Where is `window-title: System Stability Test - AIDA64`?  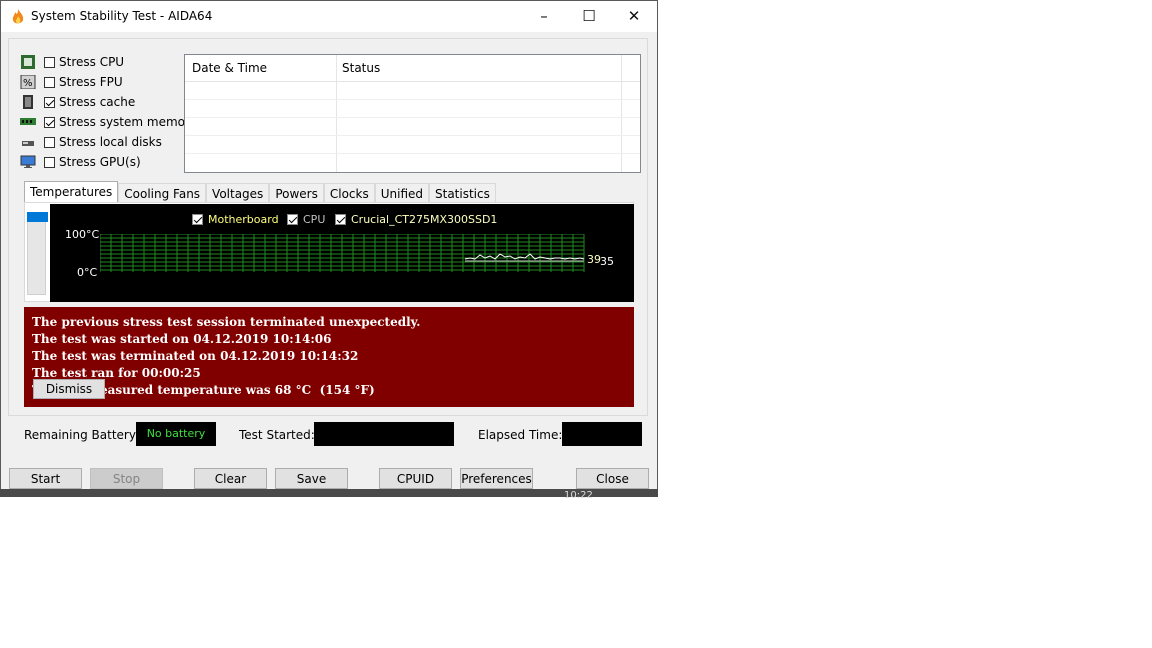 window-title: System Stability Test - AIDA64 is located at coordinates (122, 16).